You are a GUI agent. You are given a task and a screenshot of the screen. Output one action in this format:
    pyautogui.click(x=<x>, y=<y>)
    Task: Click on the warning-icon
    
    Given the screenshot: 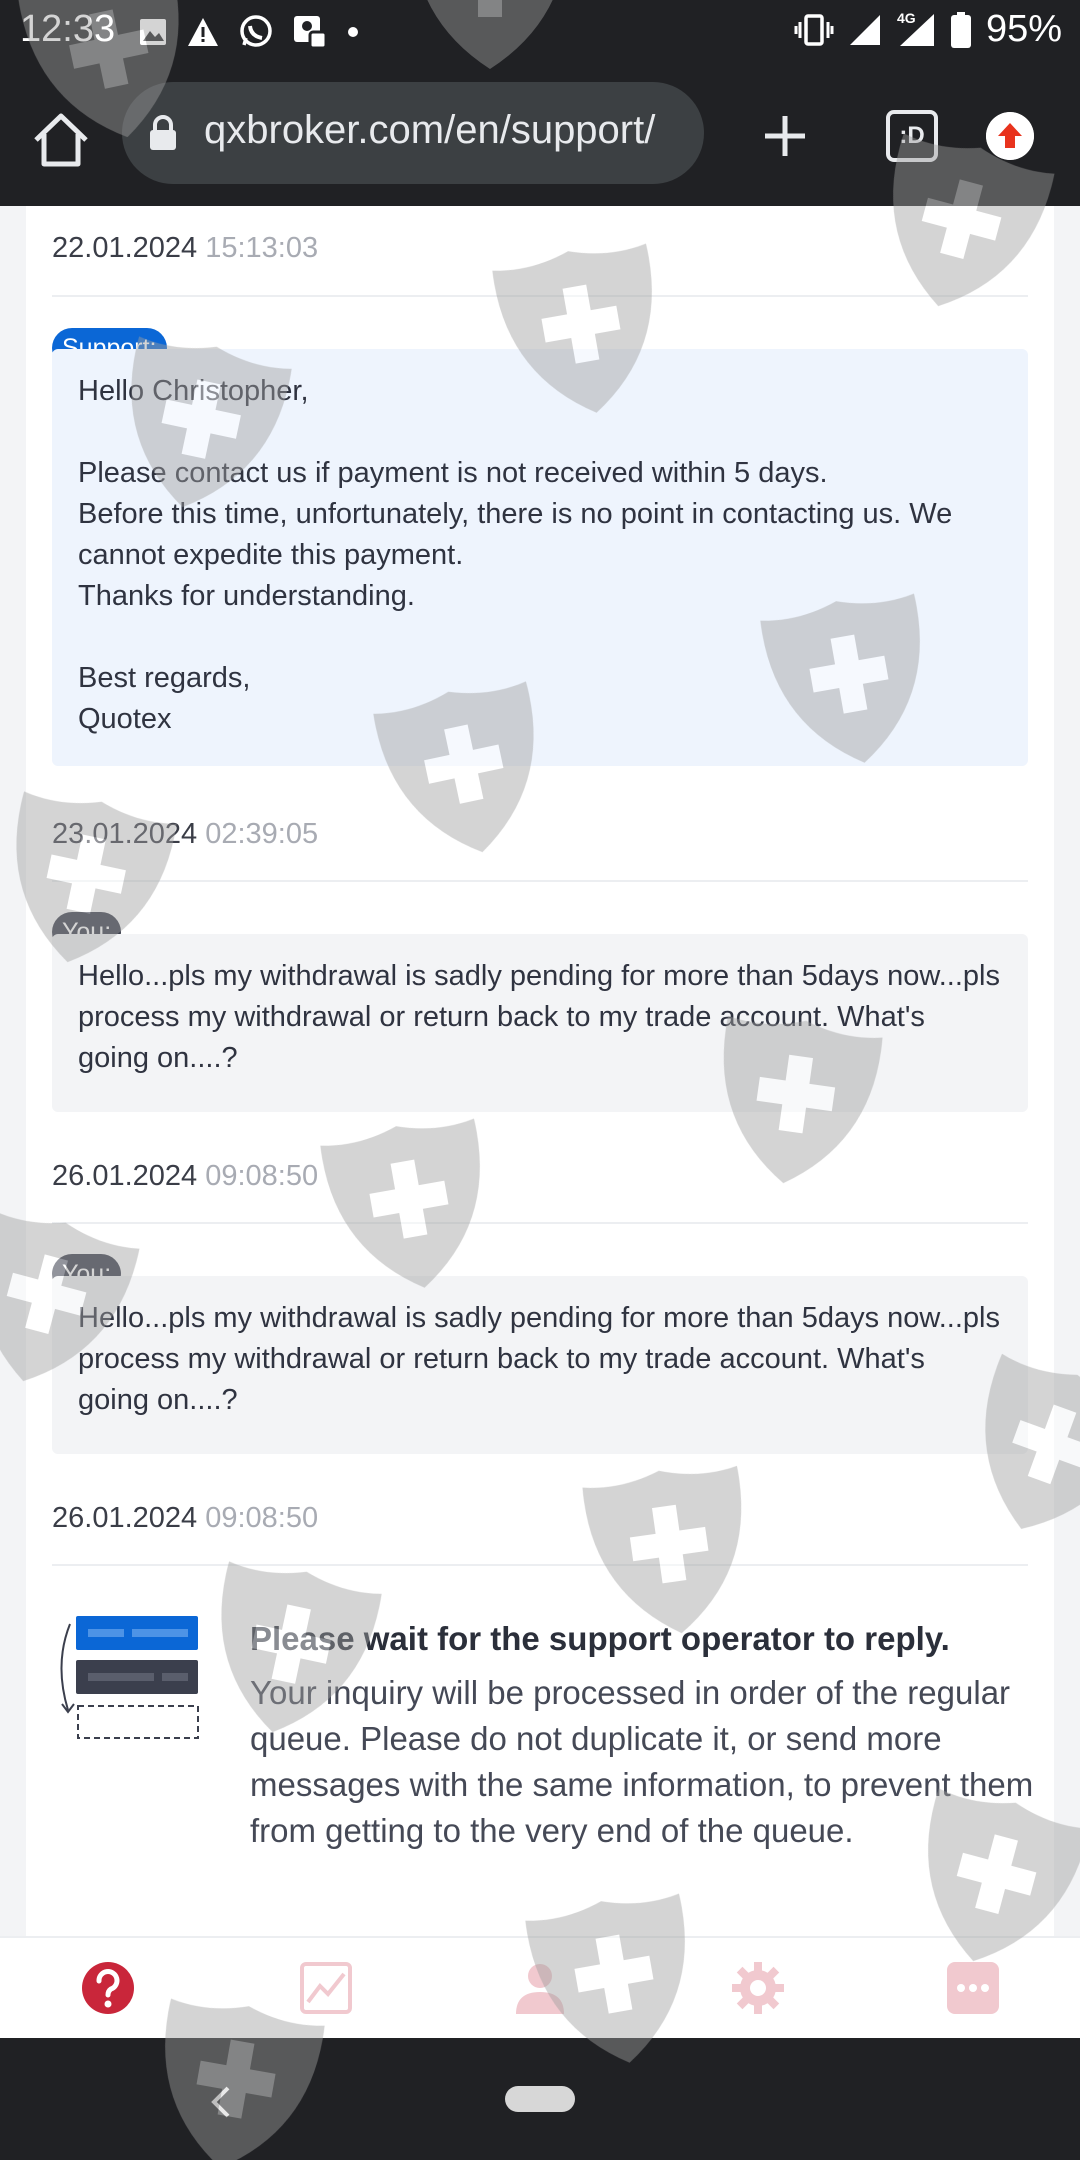 What is the action you would take?
    pyautogui.click(x=203, y=32)
    